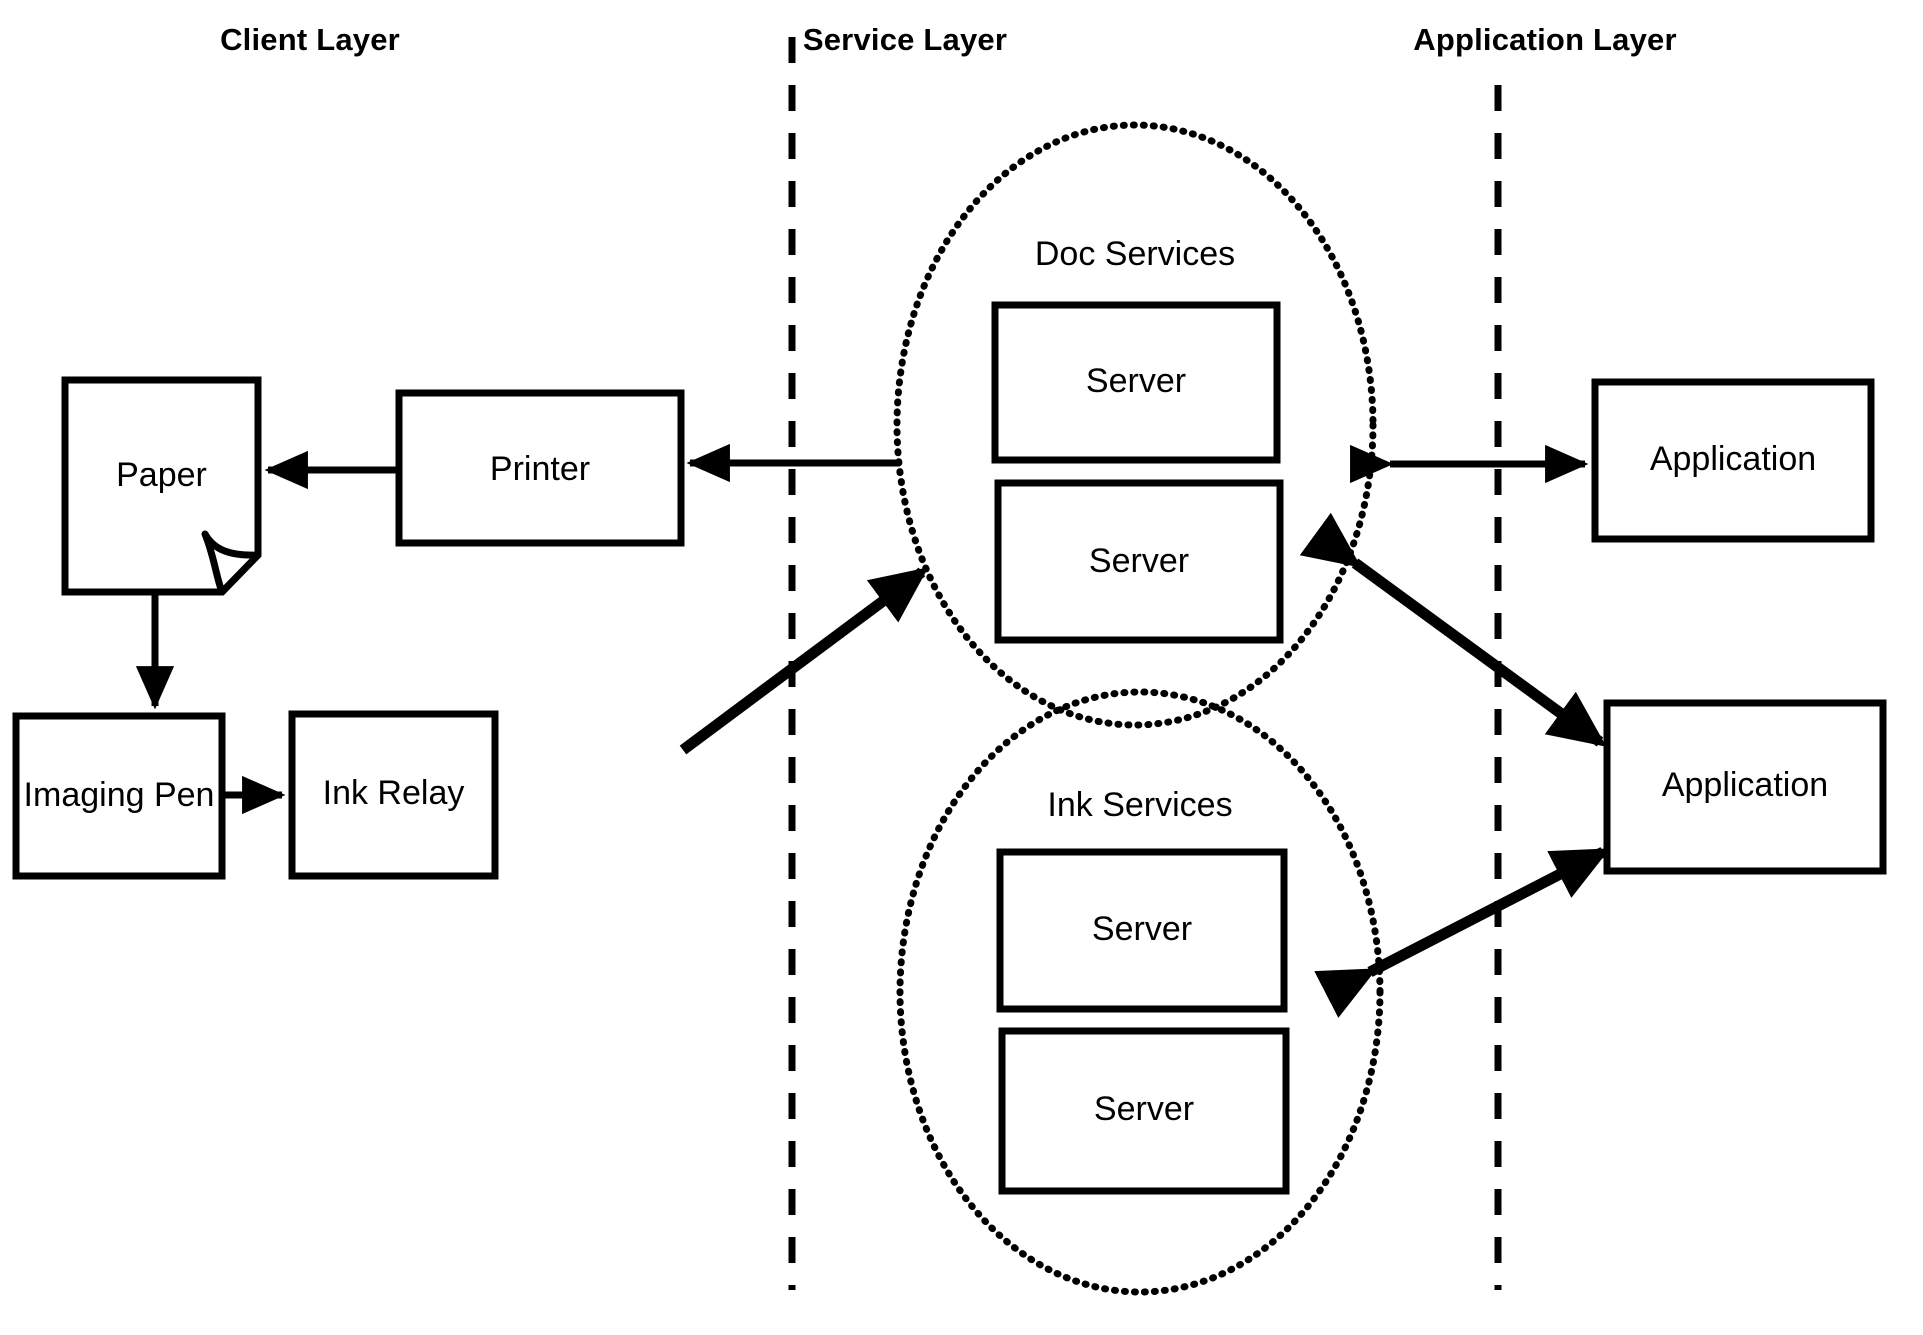 This screenshot has width=1923, height=1335. Describe the element at coordinates (1144, 1111) in the screenshot. I see `ink-server-2-node` at that location.